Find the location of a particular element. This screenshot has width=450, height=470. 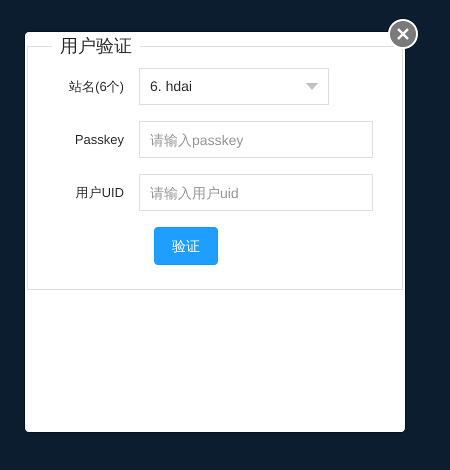

site-select: 6. hdai is located at coordinates (234, 86).